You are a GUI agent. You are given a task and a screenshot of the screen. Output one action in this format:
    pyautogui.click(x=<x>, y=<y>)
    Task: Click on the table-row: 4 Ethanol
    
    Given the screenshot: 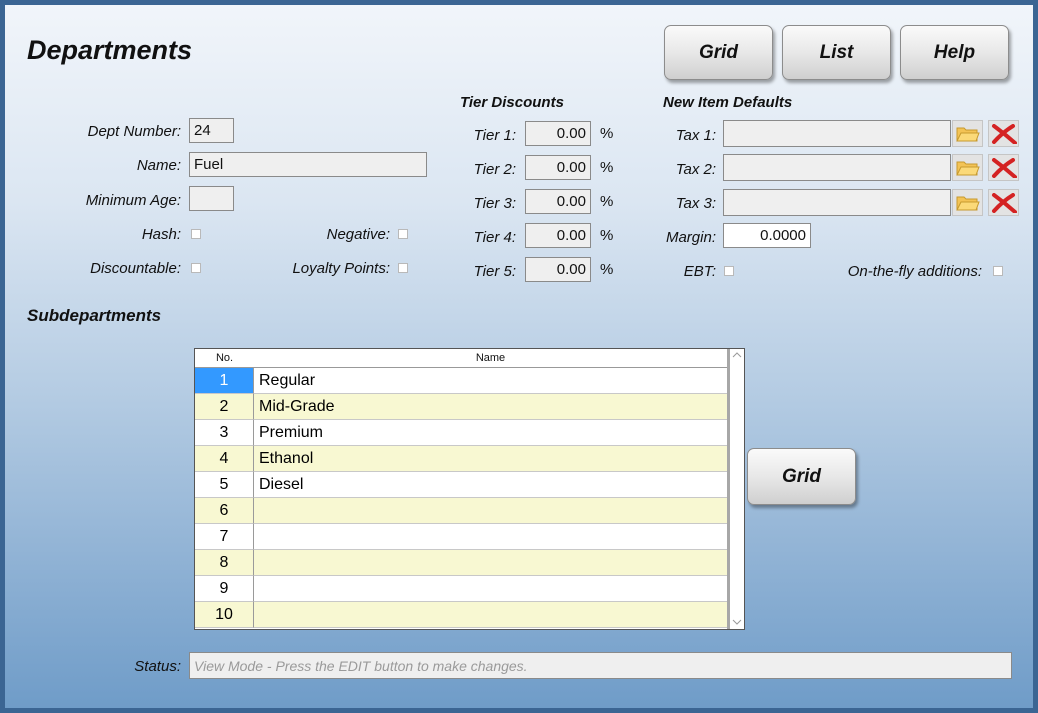 What is the action you would take?
    pyautogui.click(x=461, y=459)
    